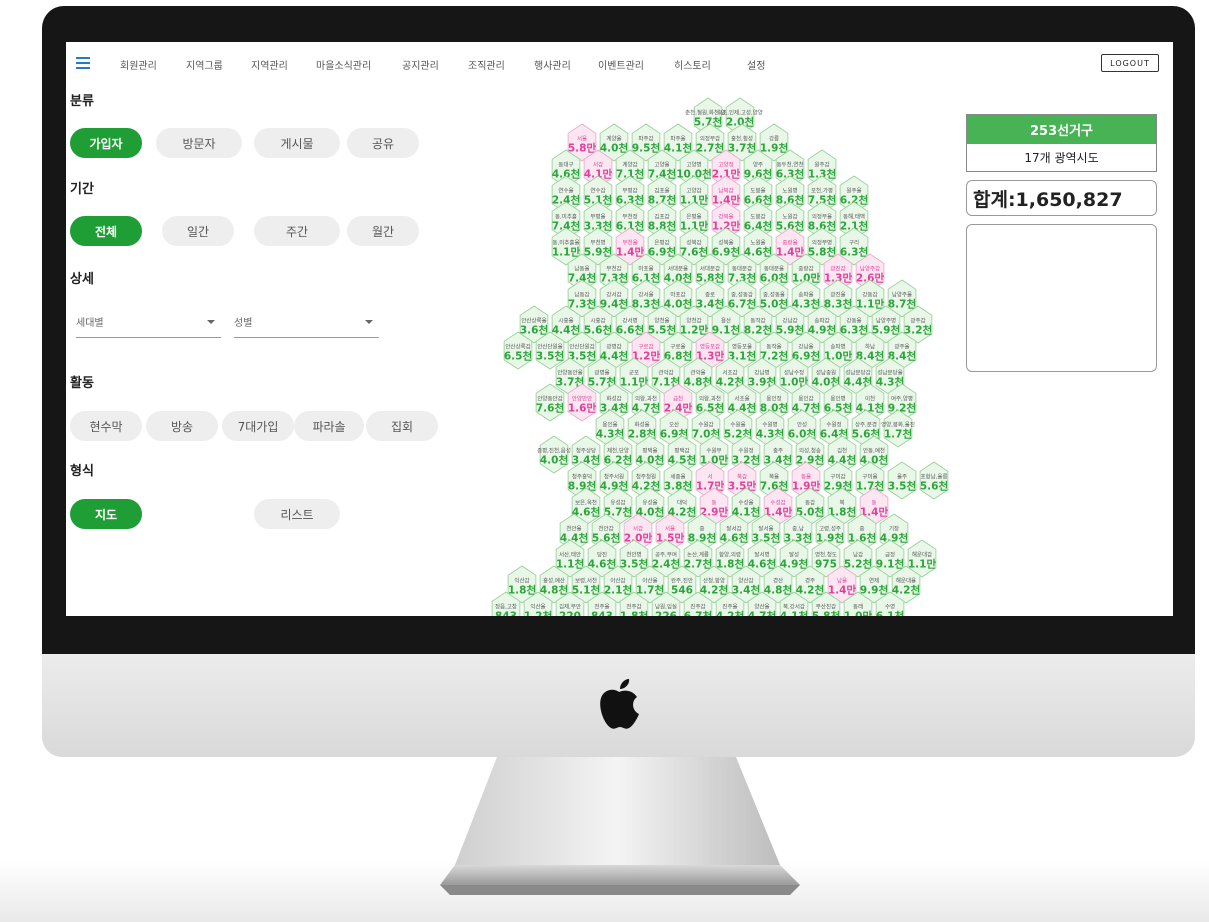 Image resolution: width=1209 pixels, height=922 pixels. Describe the element at coordinates (343, 64) in the screenshot. I see `nav-village-news: 마을소식관리` at that location.